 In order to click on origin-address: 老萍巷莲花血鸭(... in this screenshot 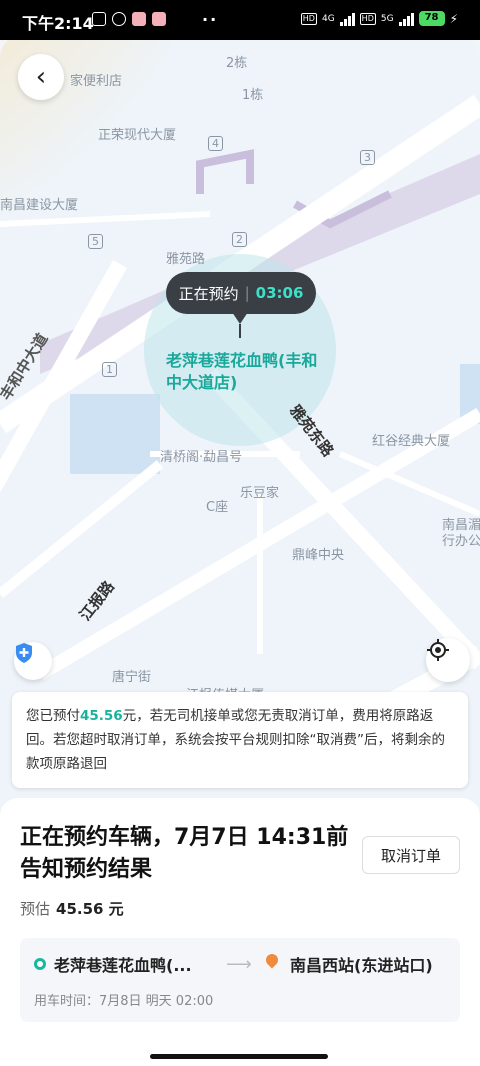, I will do `click(123, 965)`.